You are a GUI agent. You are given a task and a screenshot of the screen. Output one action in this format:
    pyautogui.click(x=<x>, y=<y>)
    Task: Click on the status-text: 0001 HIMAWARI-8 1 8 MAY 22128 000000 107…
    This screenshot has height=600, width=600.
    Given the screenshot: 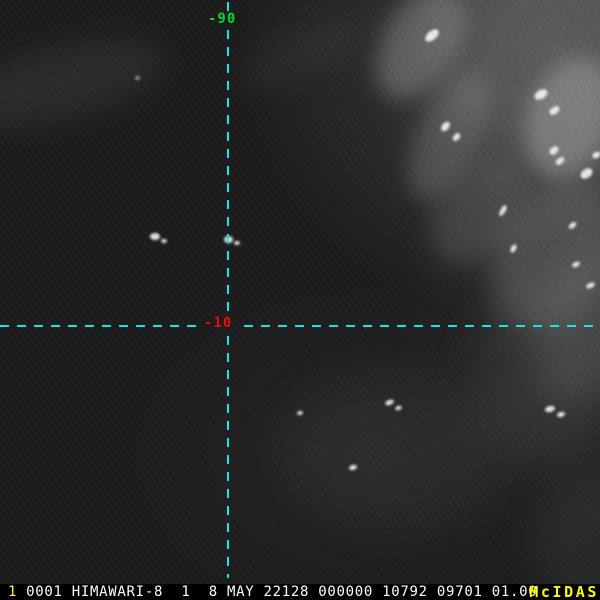 What is the action you would take?
    pyautogui.click(x=282, y=592)
    